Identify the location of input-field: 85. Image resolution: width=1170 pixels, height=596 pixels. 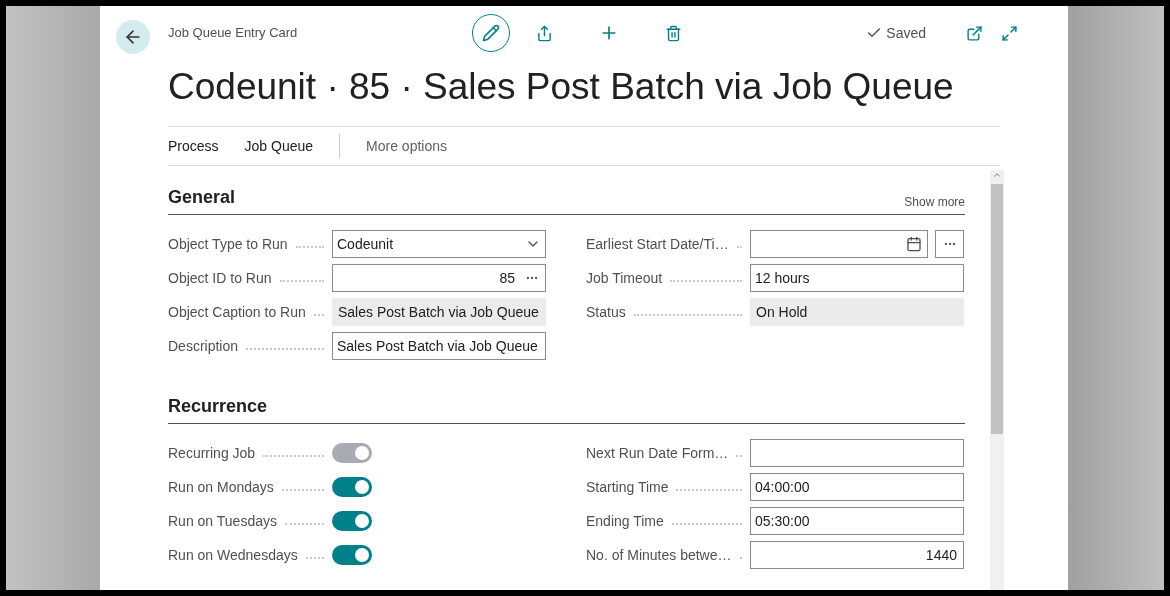
(439, 278).